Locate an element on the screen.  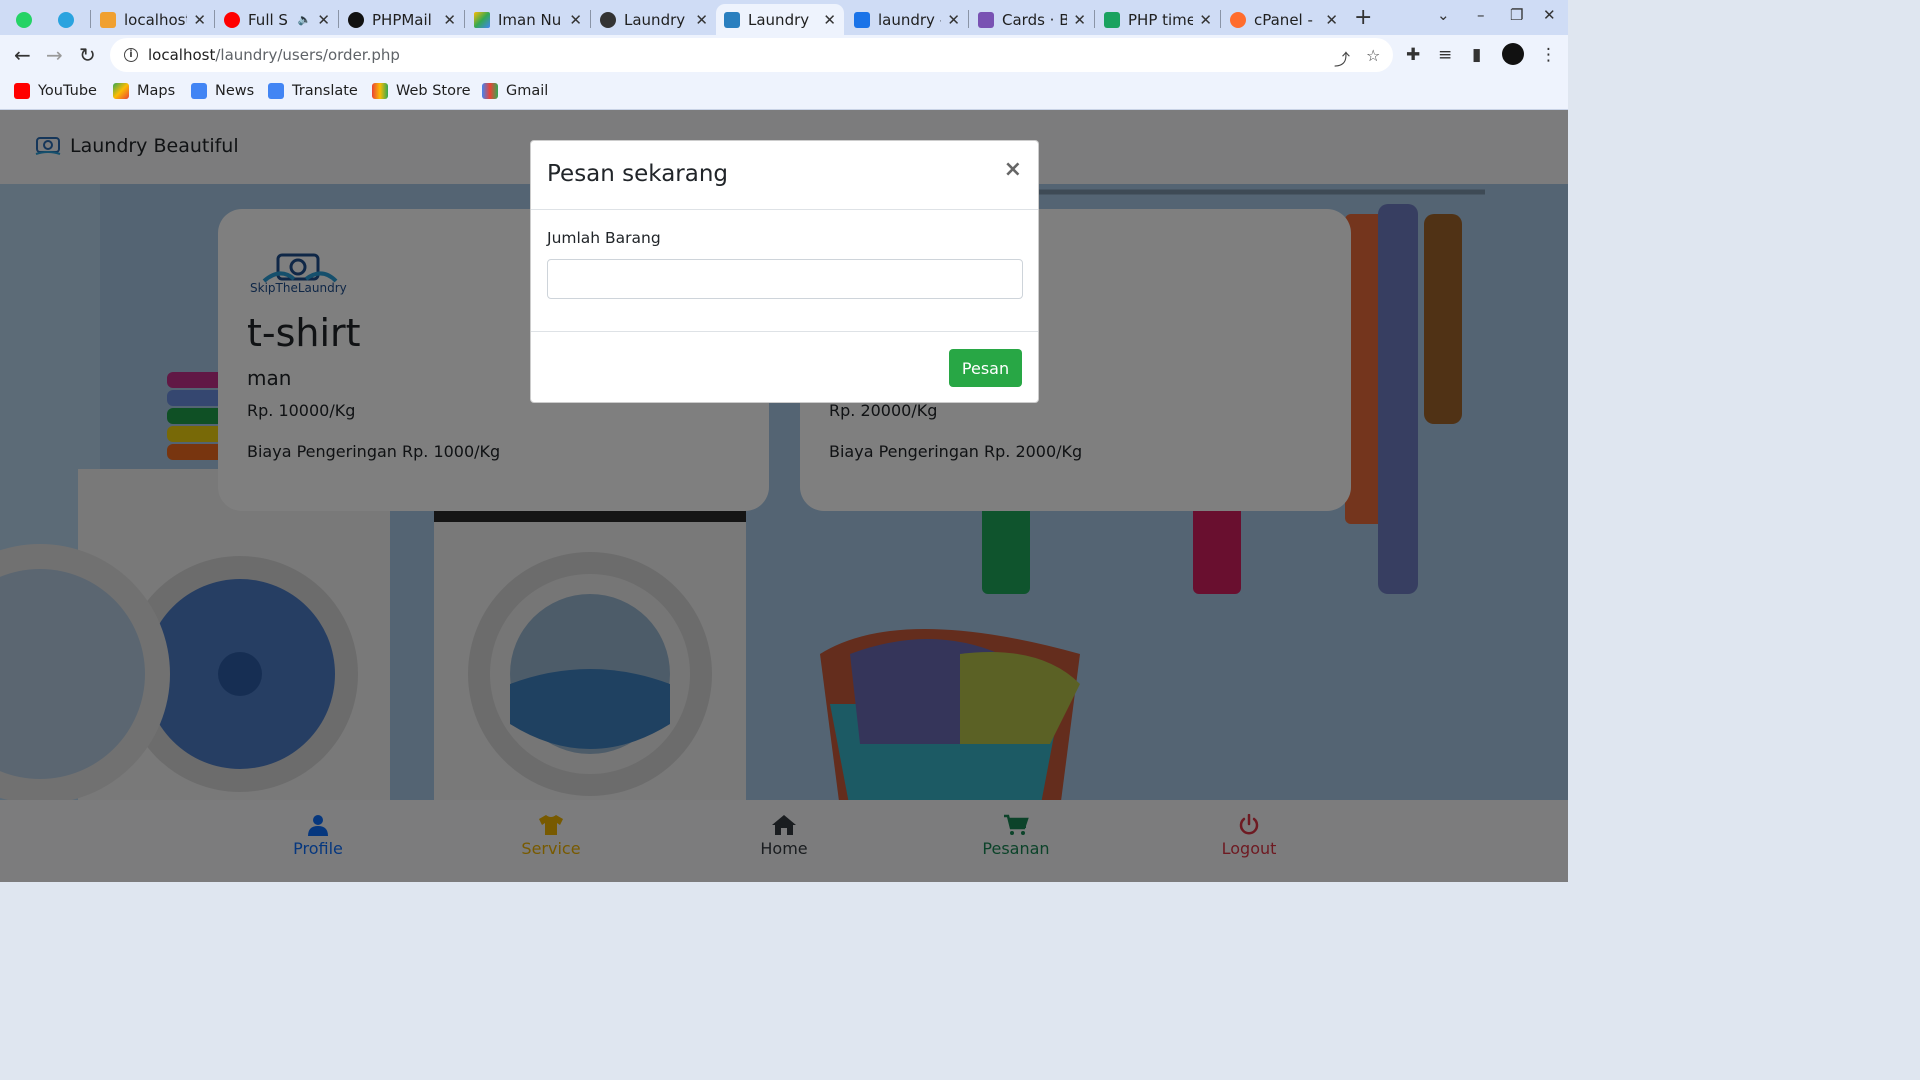
tab-cpanel: cPanel - I ✕ is located at coordinates (1284, 19).